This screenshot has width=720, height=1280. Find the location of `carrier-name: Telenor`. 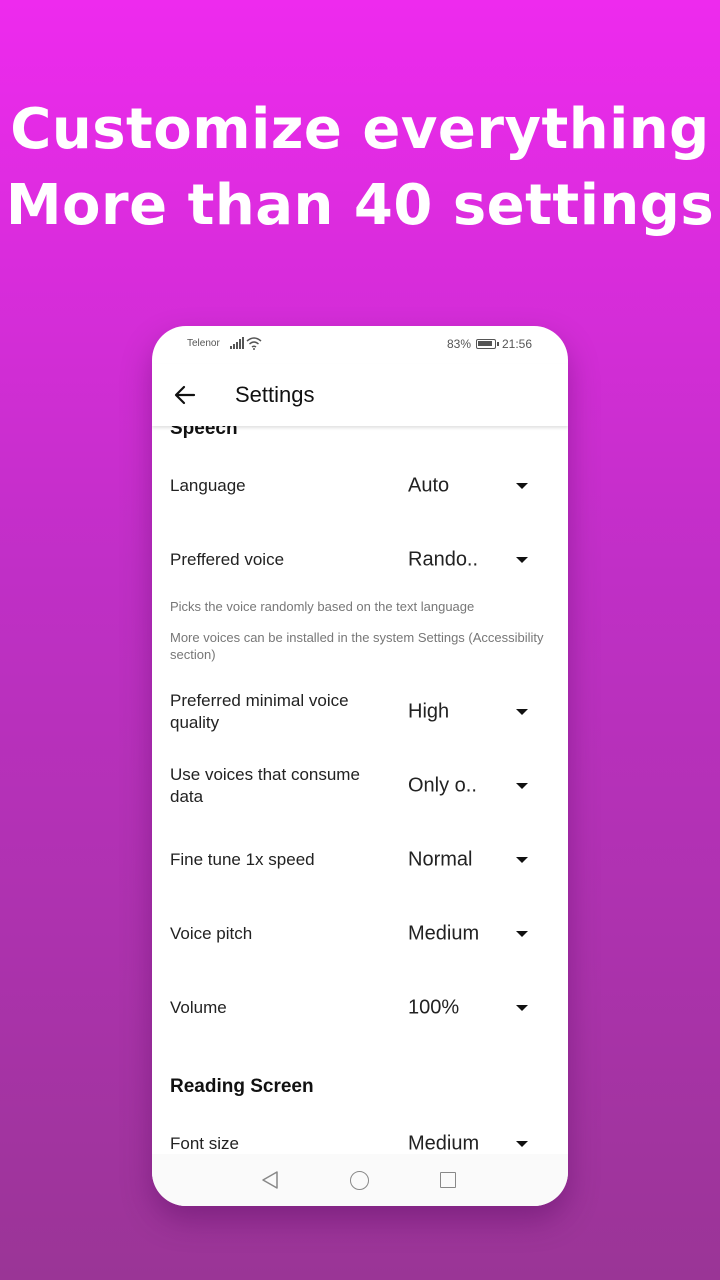

carrier-name: Telenor is located at coordinates (203, 343).